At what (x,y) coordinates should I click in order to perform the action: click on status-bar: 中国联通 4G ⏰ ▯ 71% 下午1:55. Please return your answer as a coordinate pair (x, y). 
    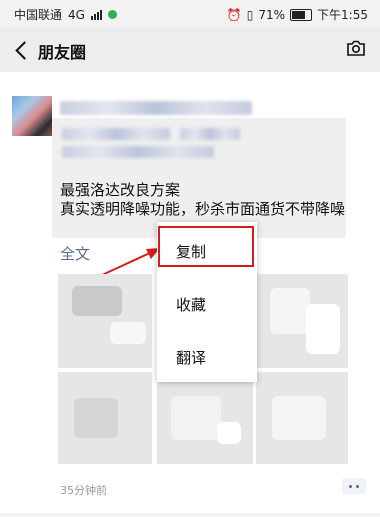
    Looking at the image, I should click on (190, 14).